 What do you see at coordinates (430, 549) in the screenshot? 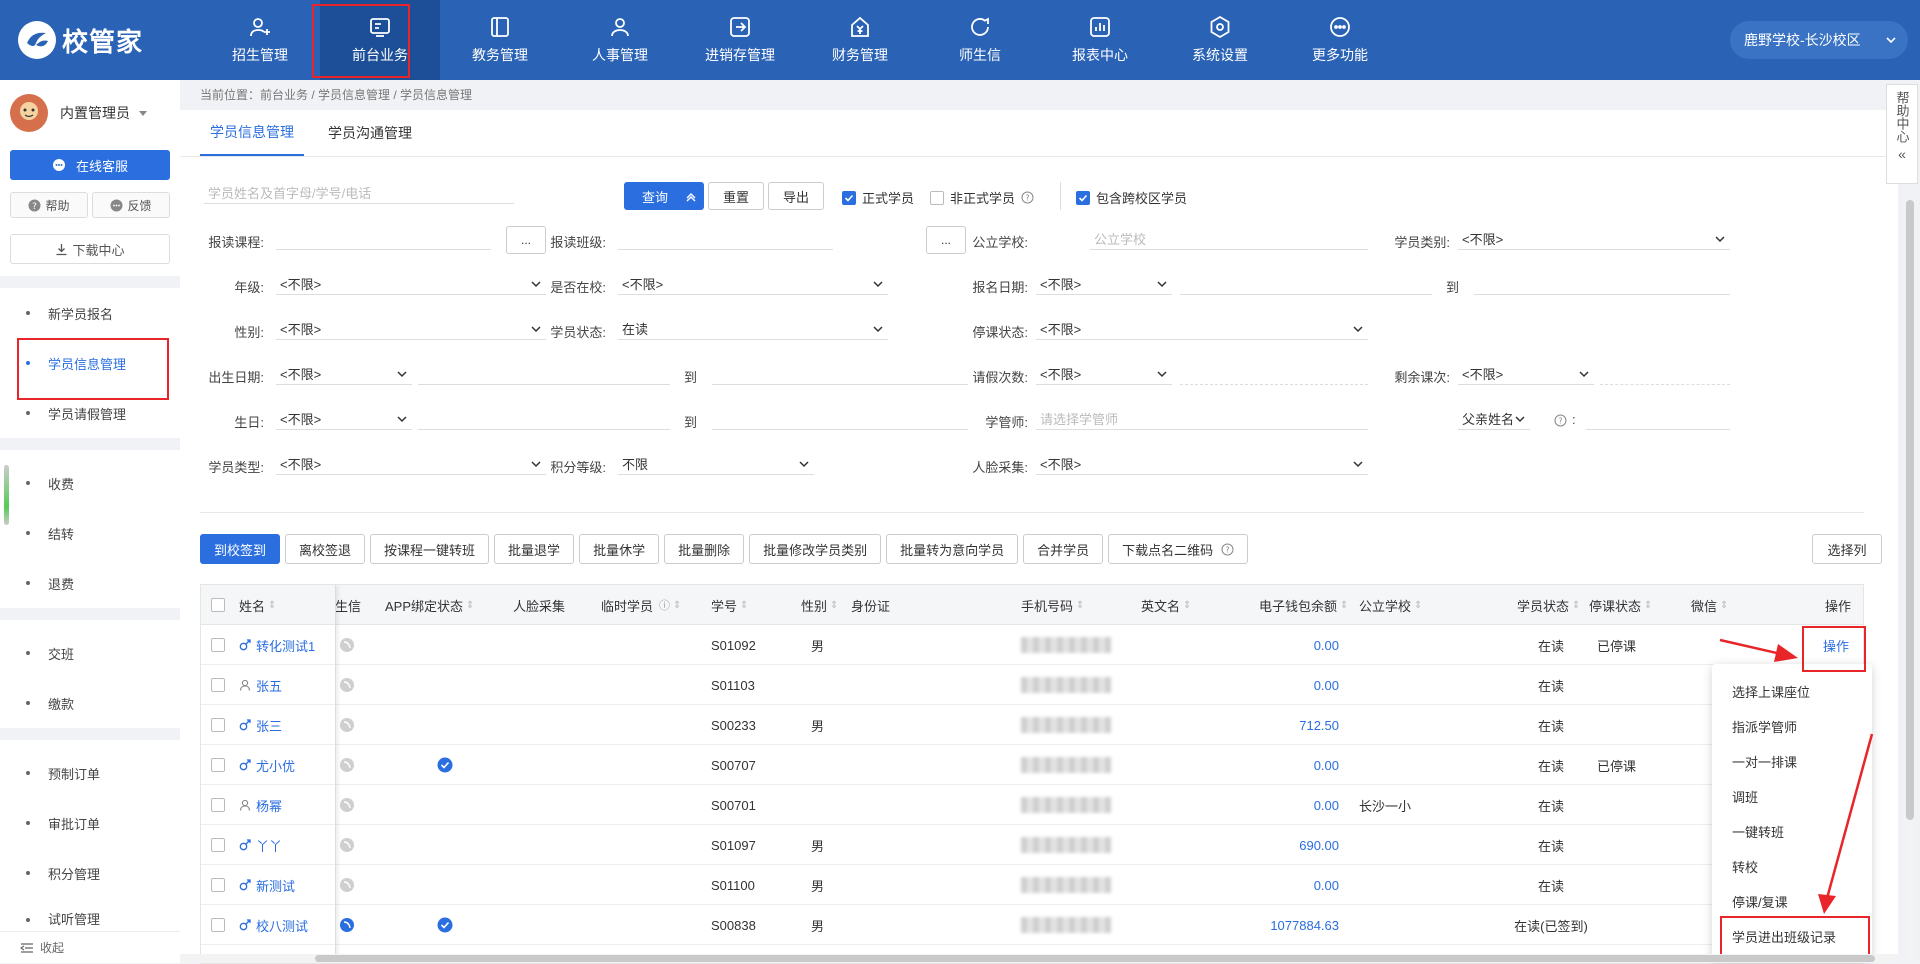
I see `transfer-by-course-button: 按课程一键转班` at bounding box center [430, 549].